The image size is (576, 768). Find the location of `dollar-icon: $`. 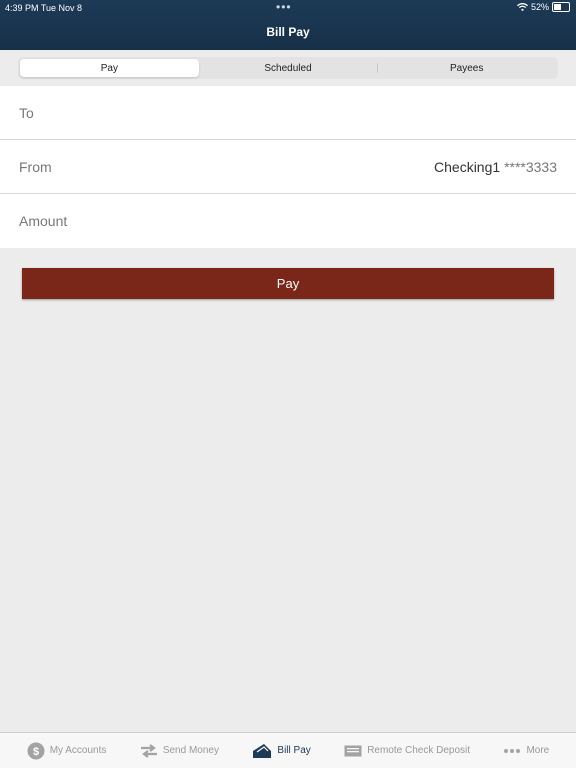

dollar-icon: $ is located at coordinates (36, 751).